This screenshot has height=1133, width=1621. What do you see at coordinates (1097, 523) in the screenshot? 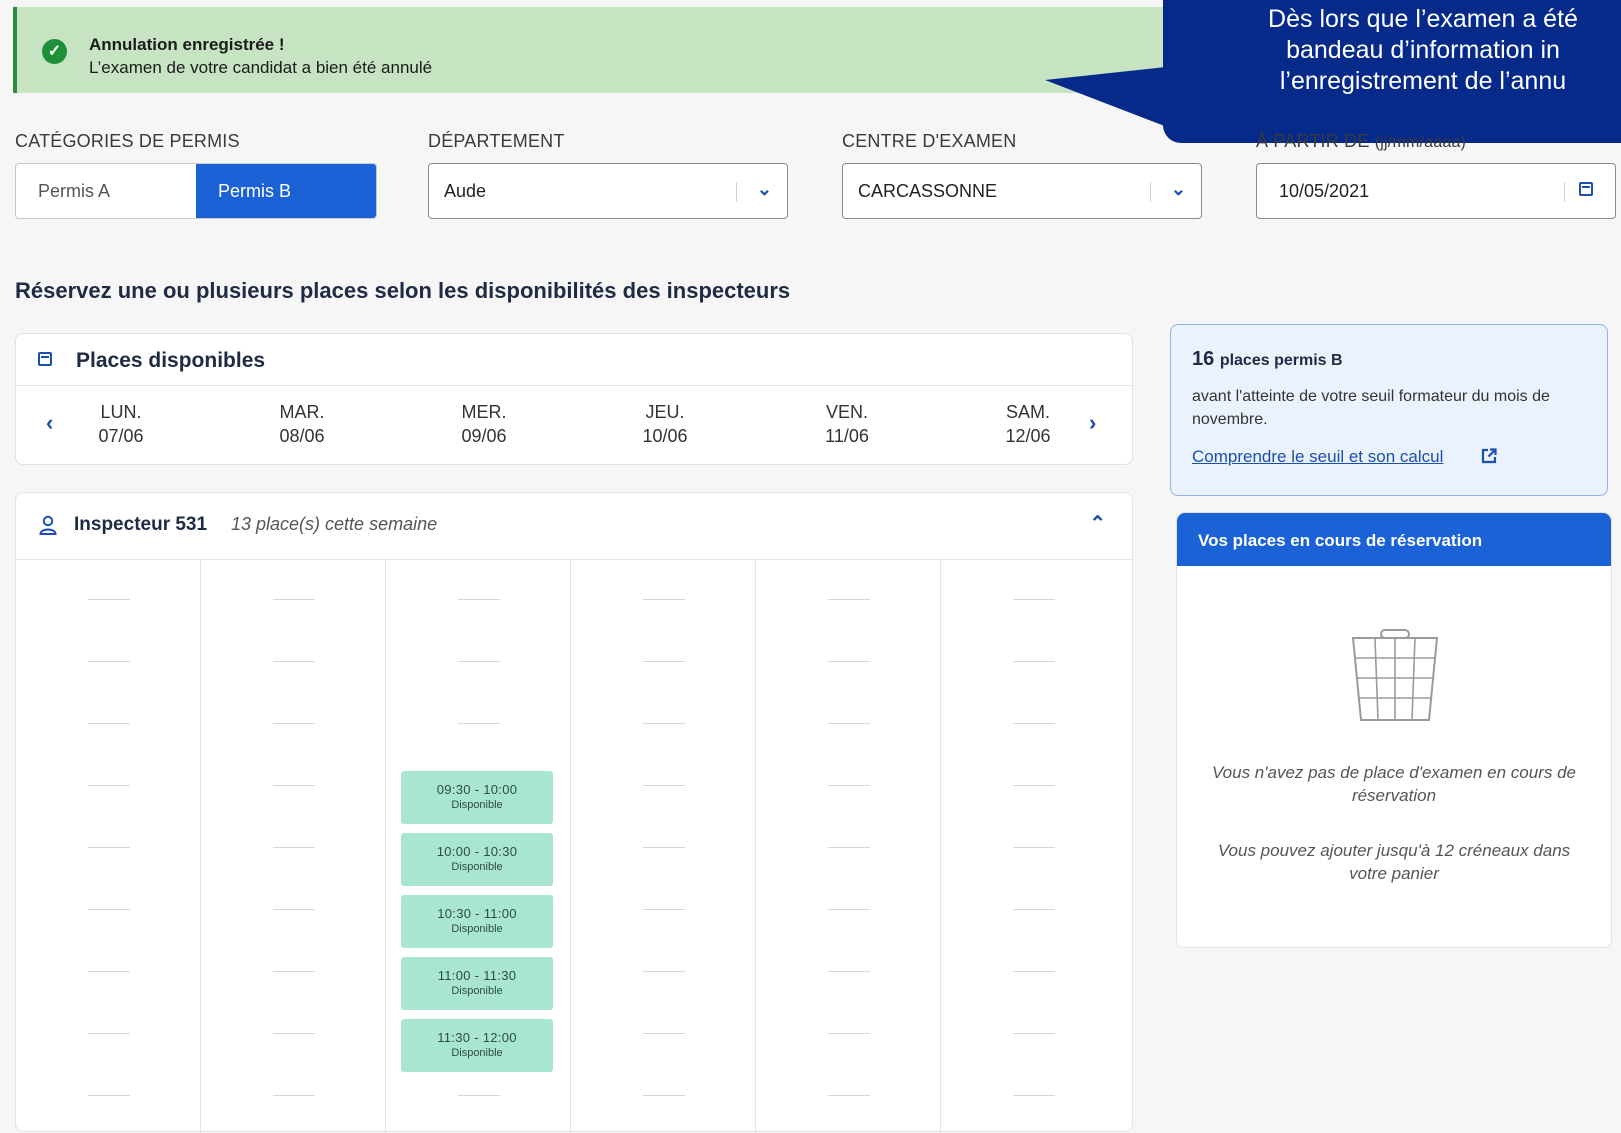
I see `collapse-chevron-up-icon: ⌃` at bounding box center [1097, 523].